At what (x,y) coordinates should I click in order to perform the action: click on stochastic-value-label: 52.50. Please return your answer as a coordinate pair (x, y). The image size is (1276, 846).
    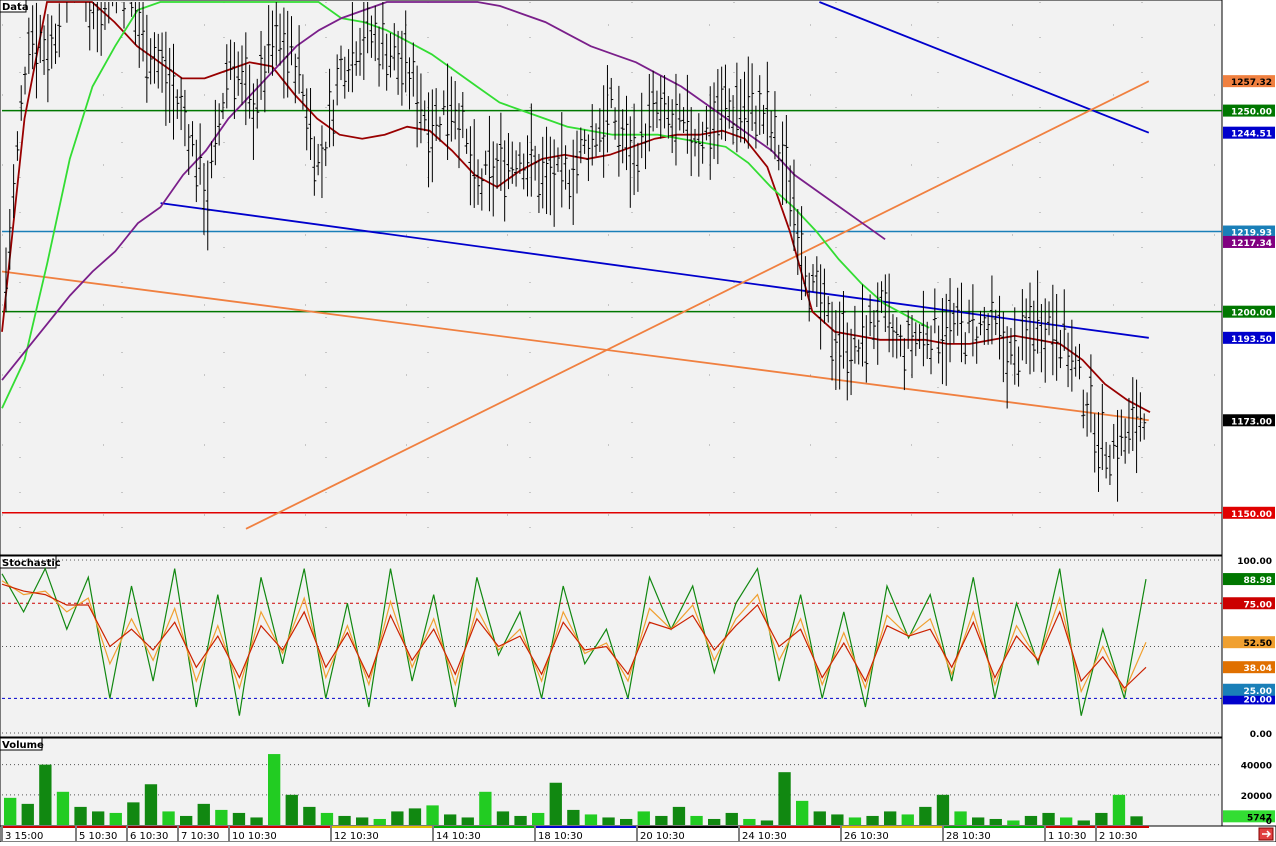
    Looking at the image, I should click on (1258, 644).